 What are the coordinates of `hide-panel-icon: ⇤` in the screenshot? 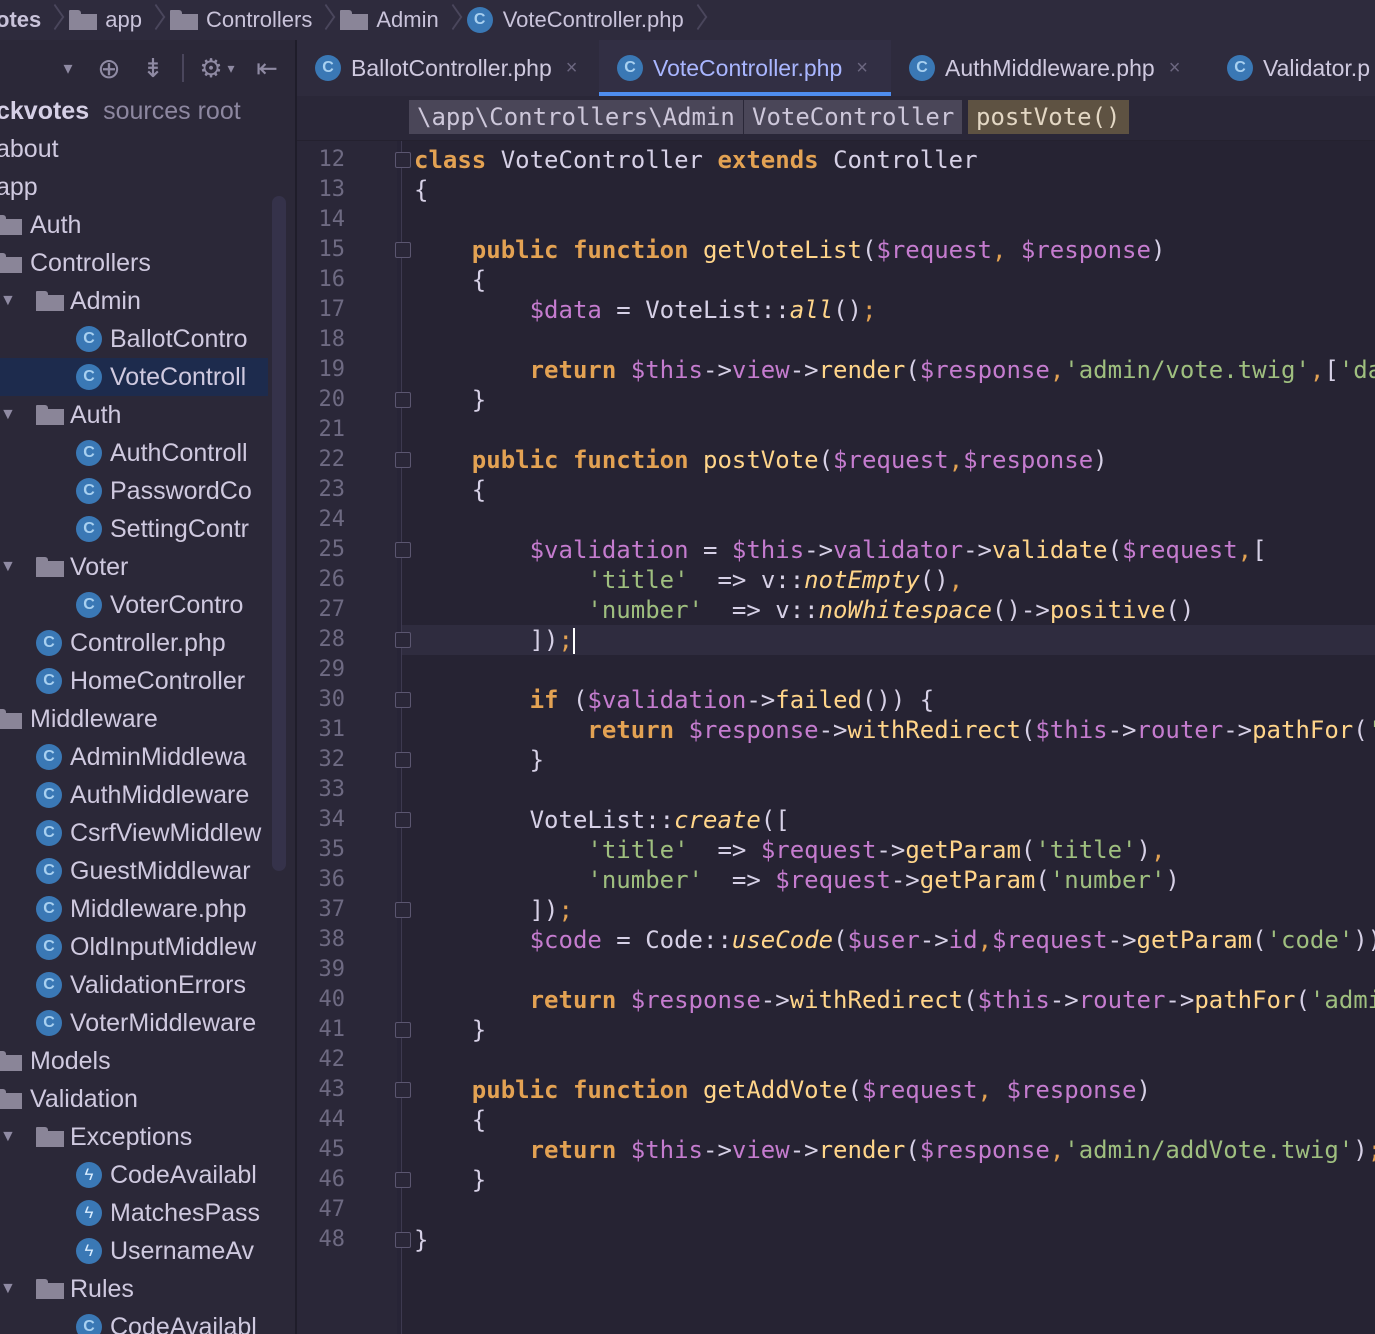 It's located at (267, 68).